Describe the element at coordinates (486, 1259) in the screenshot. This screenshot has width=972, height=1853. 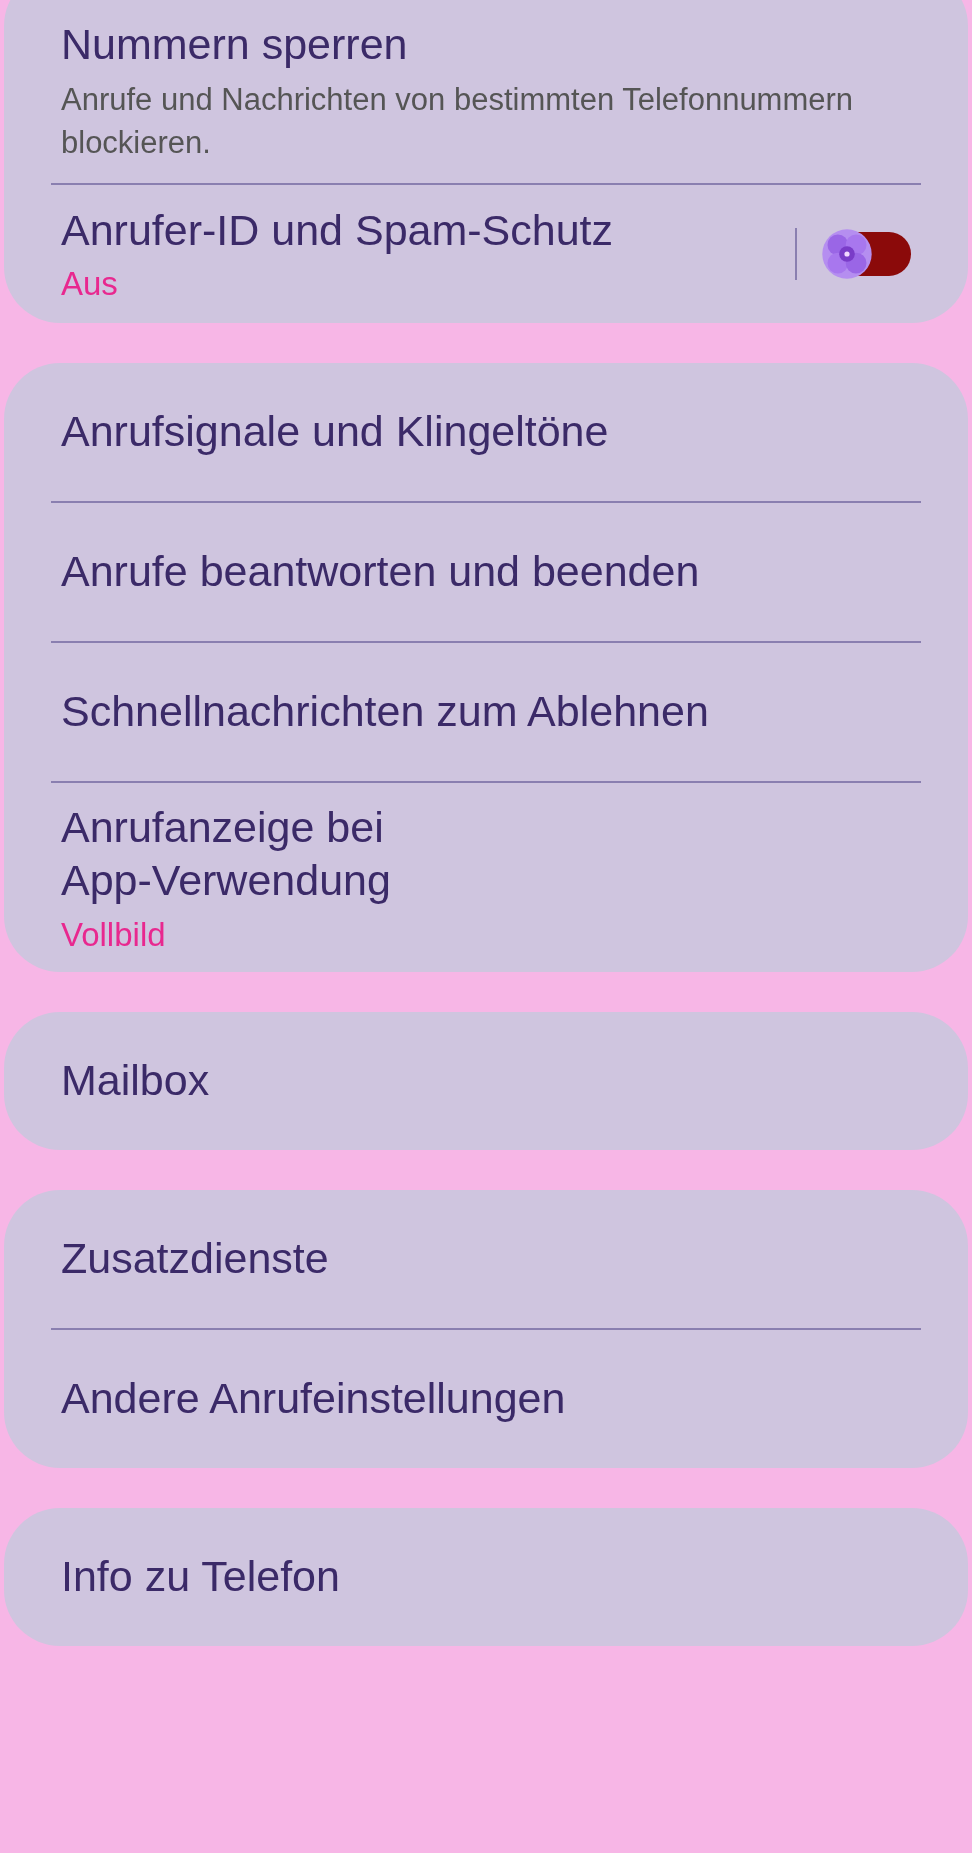
I see `settings-item: Zusatzdienste` at that location.